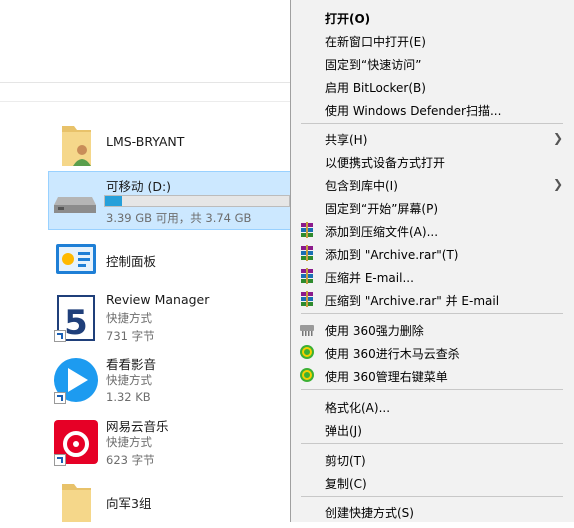 This screenshot has width=574, height=528. What do you see at coordinates (345, 461) in the screenshot?
I see `menu-item-label: 剪切(T)` at bounding box center [345, 461].